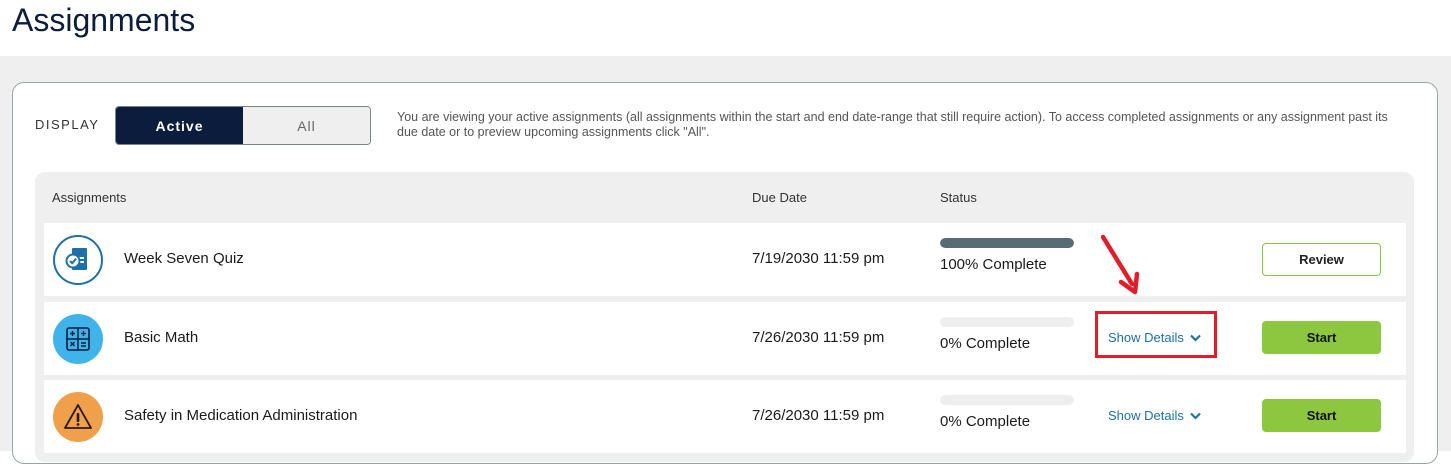 This screenshot has height=464, width=1451. What do you see at coordinates (78, 417) in the screenshot?
I see `warning-icon` at bounding box center [78, 417].